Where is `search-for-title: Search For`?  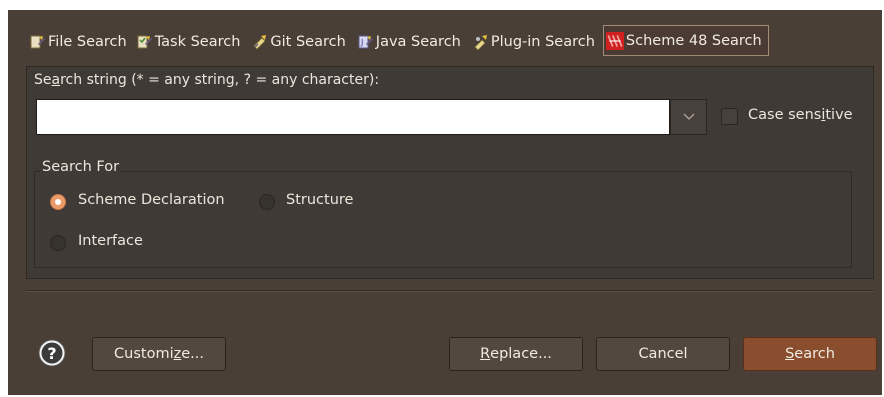
search-for-title: Search For is located at coordinates (81, 167).